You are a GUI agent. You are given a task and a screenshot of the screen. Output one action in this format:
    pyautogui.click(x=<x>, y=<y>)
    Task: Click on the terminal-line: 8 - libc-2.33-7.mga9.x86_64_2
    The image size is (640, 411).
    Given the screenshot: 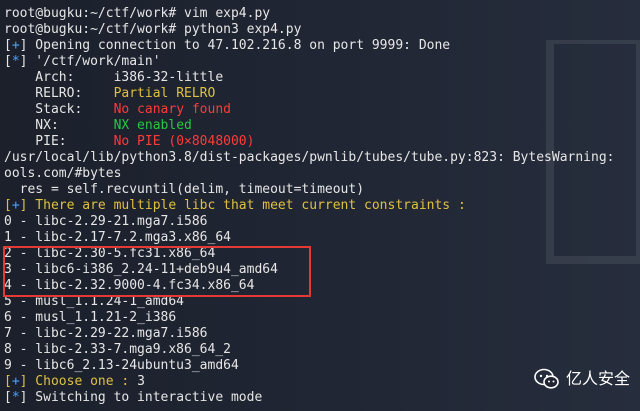 What is the action you would take?
    pyautogui.click(x=320, y=350)
    